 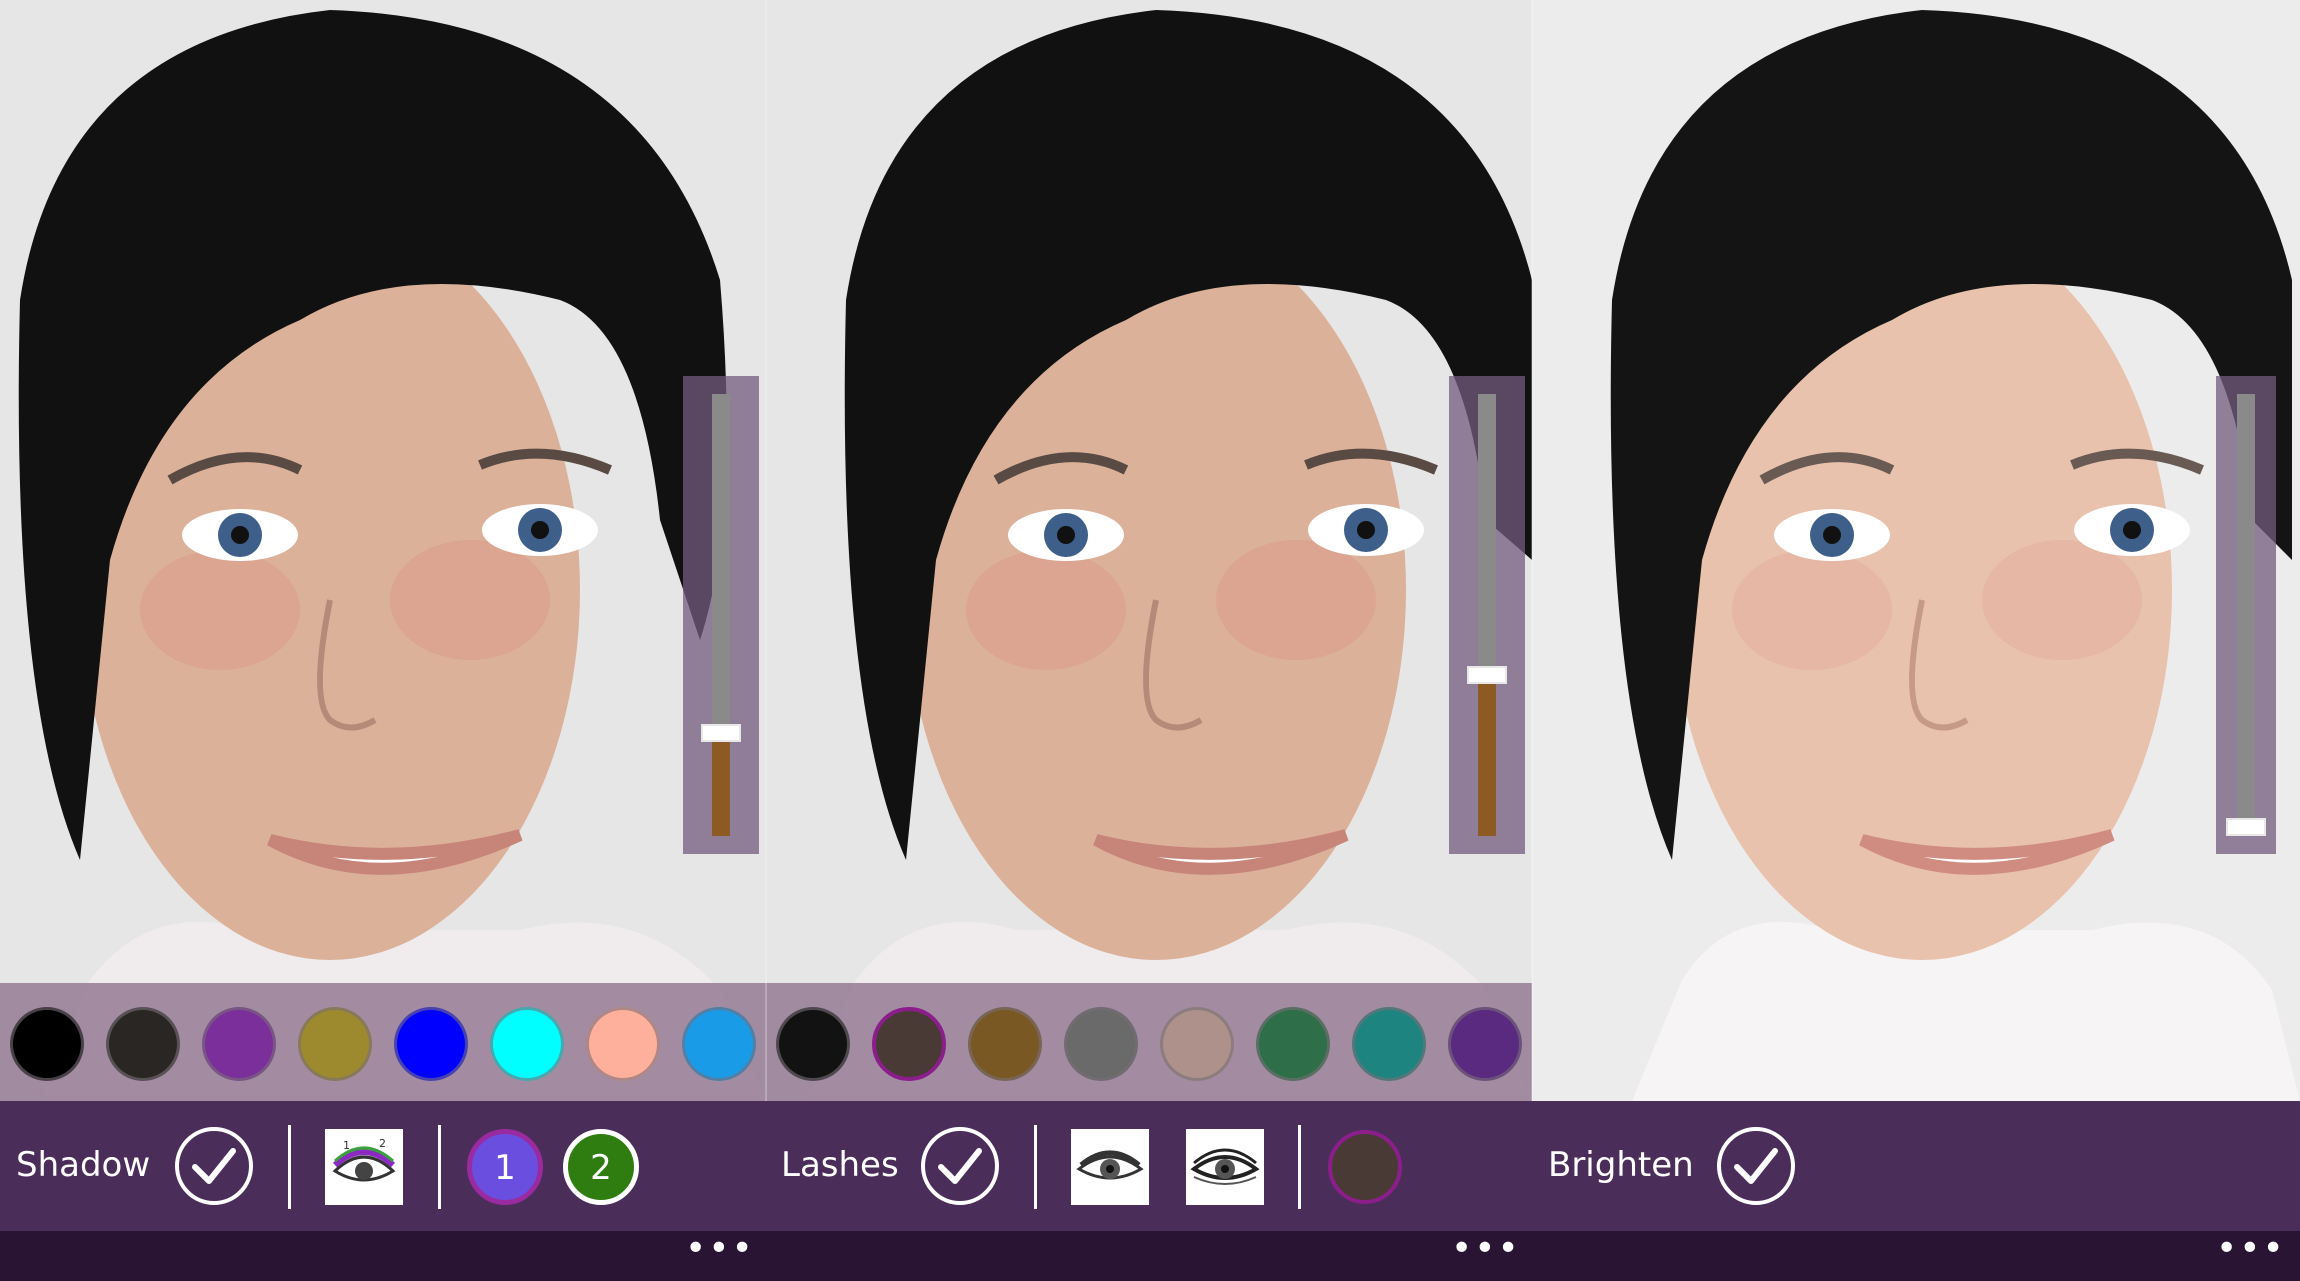 I want to click on command-bar: Shadow 1 2 1 2, so click(x=383, y=1166).